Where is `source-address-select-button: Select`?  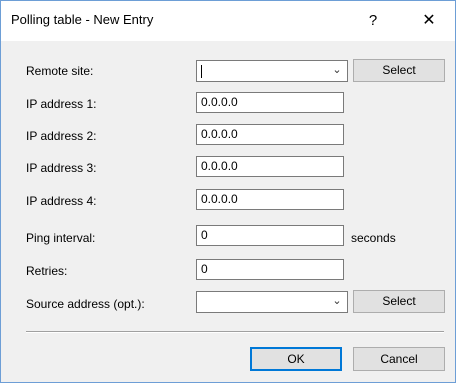
source-address-select-button: Select is located at coordinates (399, 301).